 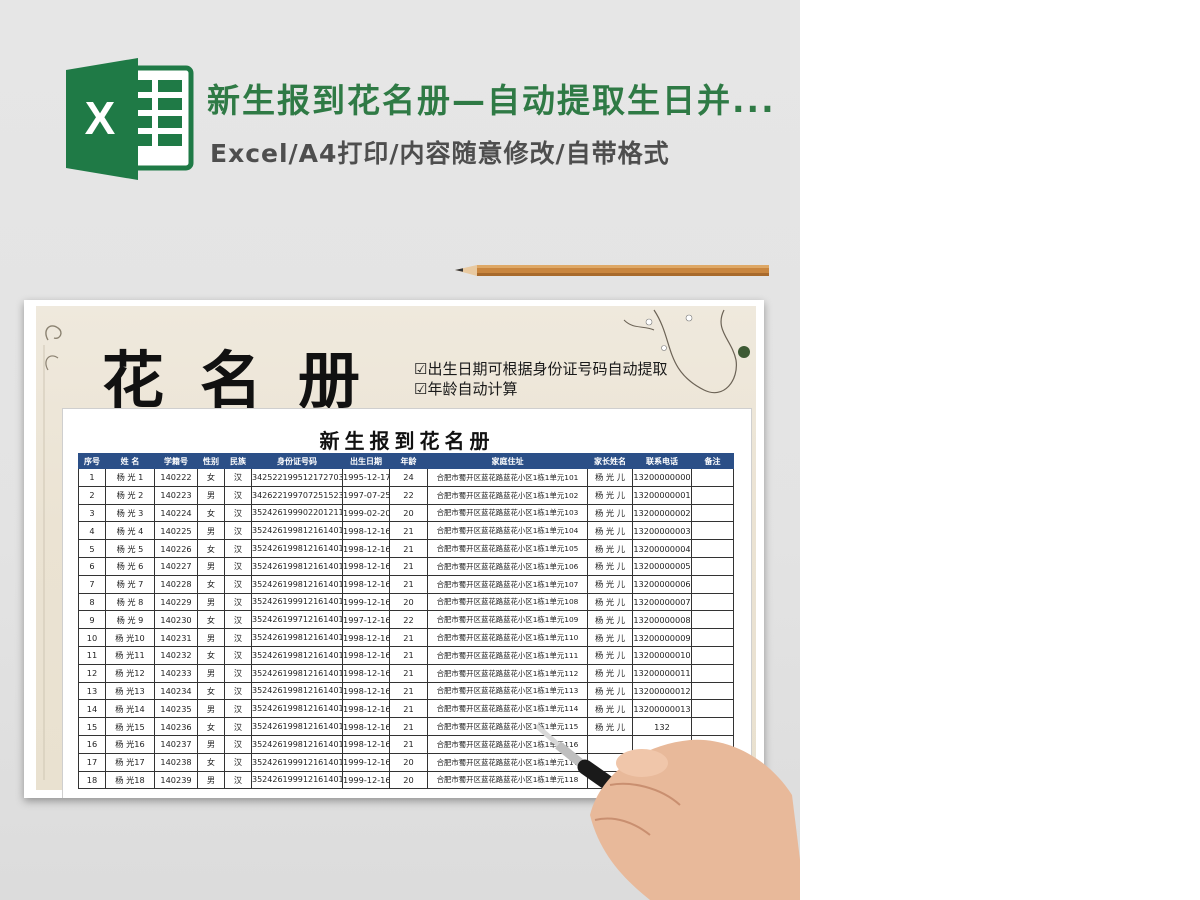 What do you see at coordinates (92, 726) in the screenshot?
I see `table-cell: 15` at bounding box center [92, 726].